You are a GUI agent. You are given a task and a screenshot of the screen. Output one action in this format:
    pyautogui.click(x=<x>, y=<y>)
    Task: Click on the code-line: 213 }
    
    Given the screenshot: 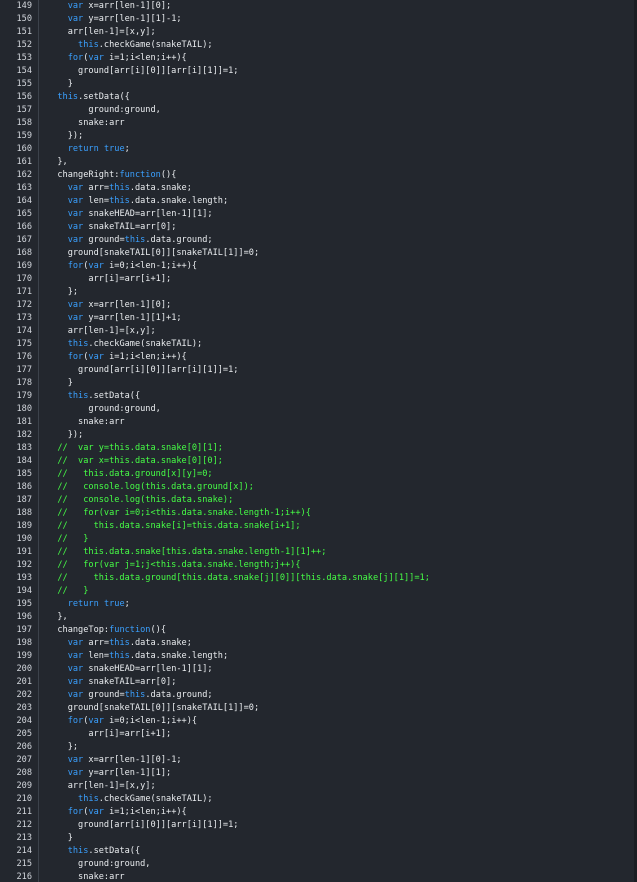 What is the action you would take?
    pyautogui.click(x=317, y=838)
    